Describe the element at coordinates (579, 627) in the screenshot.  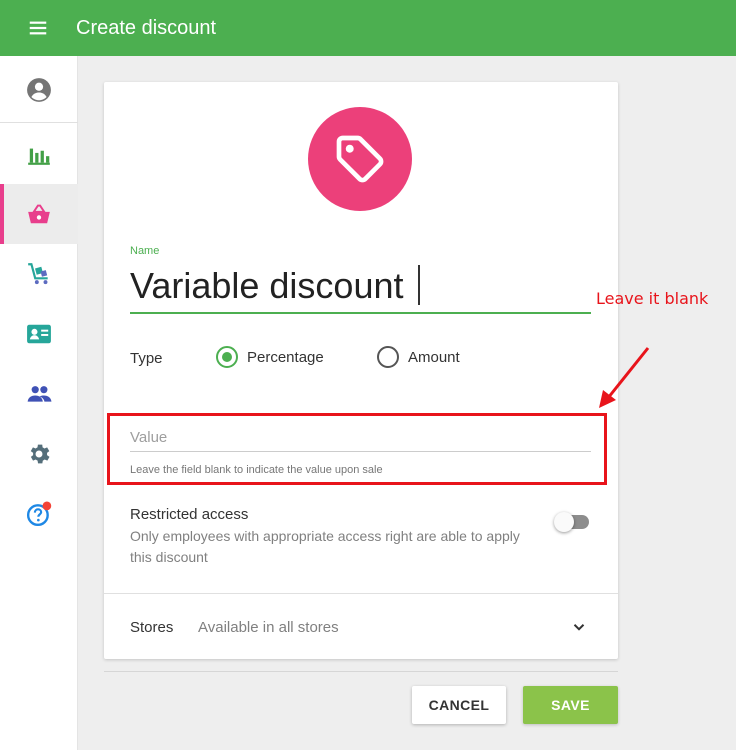
I see `chevron-down-icon` at that location.